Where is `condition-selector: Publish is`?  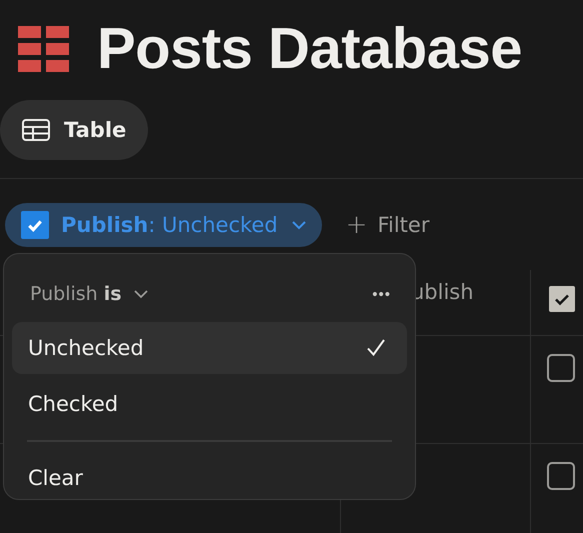
condition-selector: Publish is is located at coordinates (90, 294).